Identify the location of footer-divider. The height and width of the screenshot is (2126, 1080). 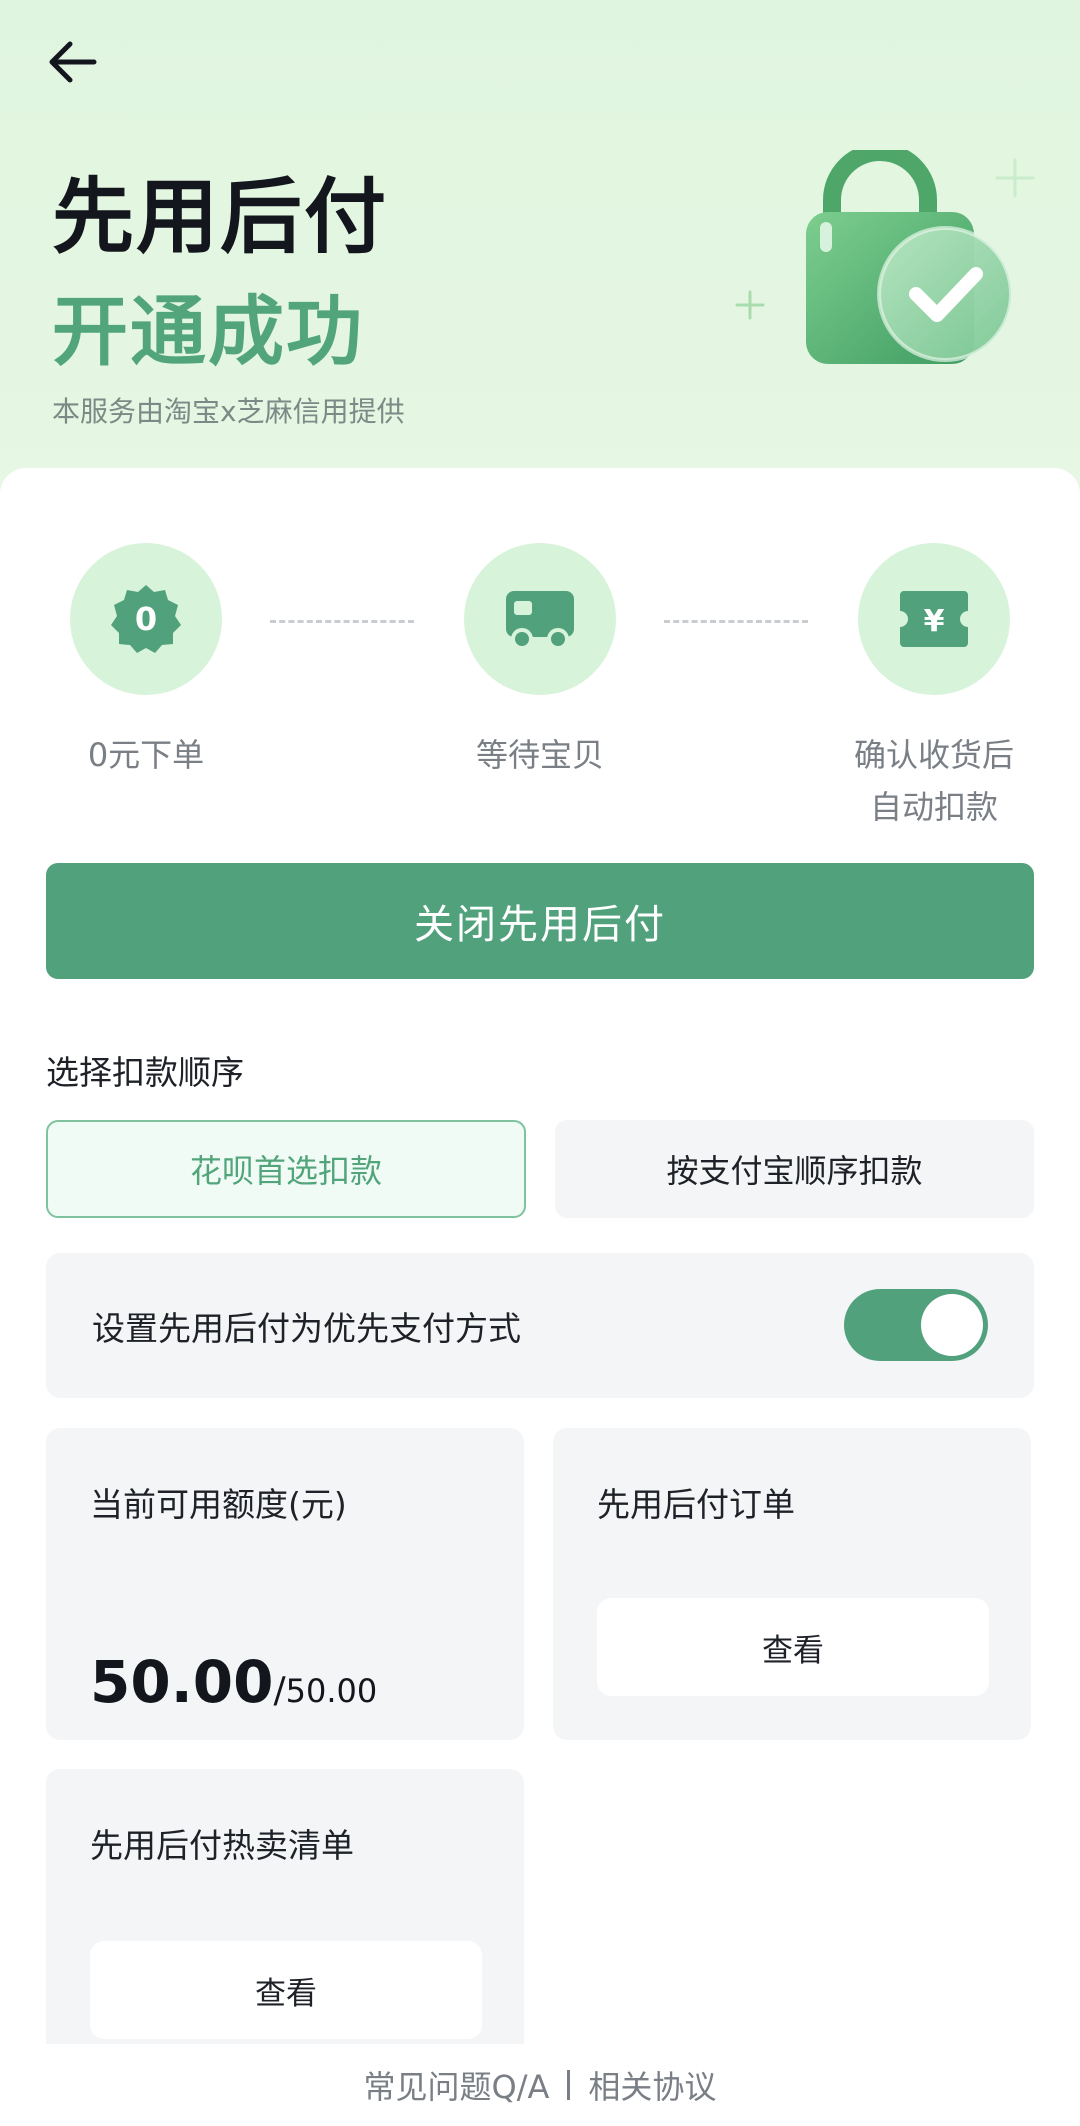
(569, 2085).